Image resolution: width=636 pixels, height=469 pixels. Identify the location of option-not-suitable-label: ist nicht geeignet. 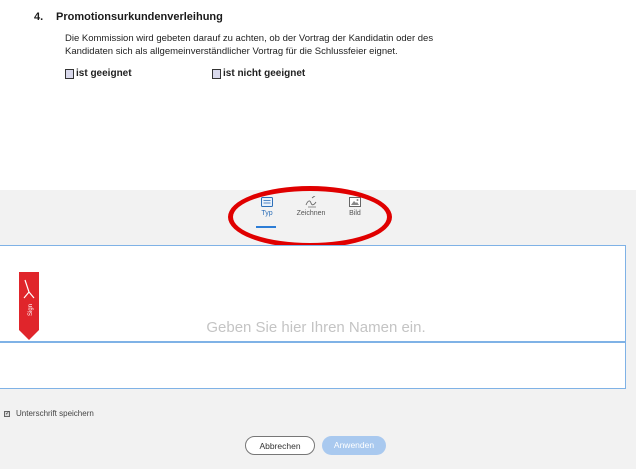
(264, 73).